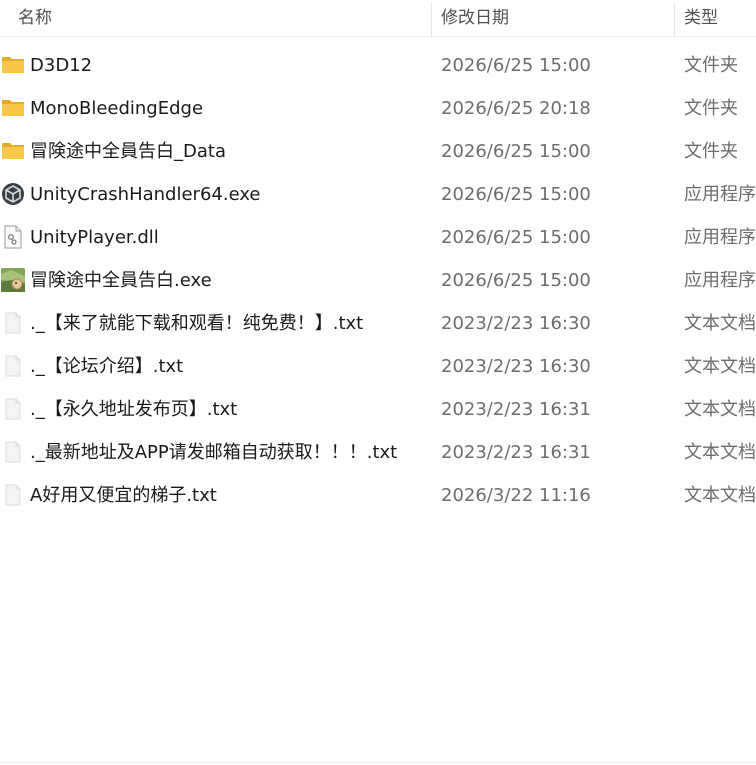  I want to click on file-name: ._【来了就能下载和观看！纯免费！】.txt, so click(197, 323).